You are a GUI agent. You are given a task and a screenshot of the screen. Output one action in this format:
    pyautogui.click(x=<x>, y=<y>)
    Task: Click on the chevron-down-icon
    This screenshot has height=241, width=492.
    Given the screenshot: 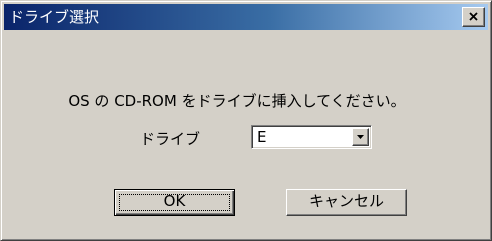 What is the action you would take?
    pyautogui.click(x=360, y=137)
    